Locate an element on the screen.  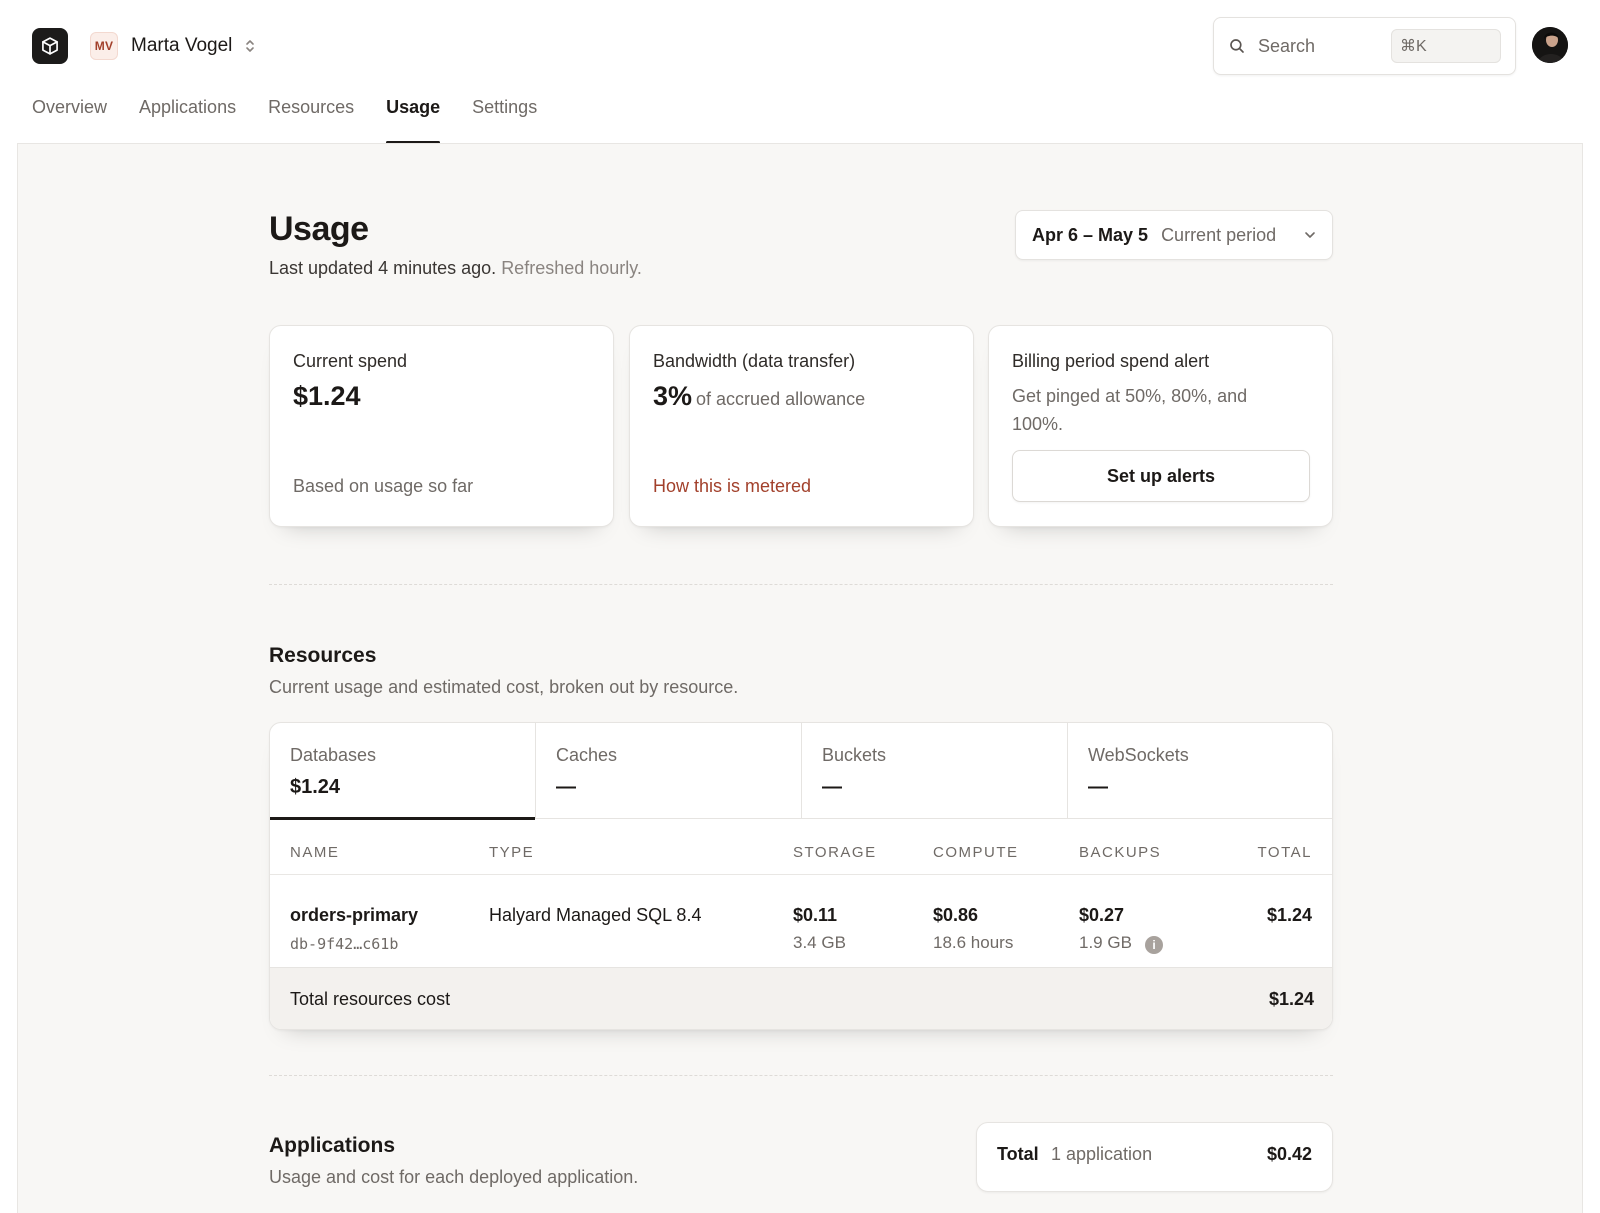
applications-total-label: Total is located at coordinates (1018, 1154).